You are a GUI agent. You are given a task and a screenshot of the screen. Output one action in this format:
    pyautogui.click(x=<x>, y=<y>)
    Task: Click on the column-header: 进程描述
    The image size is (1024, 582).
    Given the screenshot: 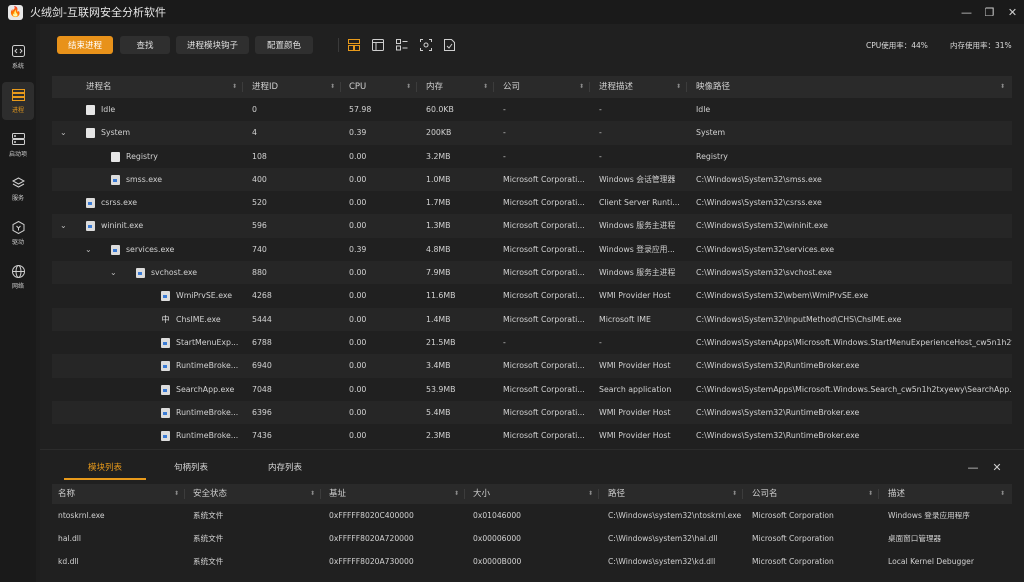 What is the action you would take?
    pyautogui.click(x=616, y=87)
    